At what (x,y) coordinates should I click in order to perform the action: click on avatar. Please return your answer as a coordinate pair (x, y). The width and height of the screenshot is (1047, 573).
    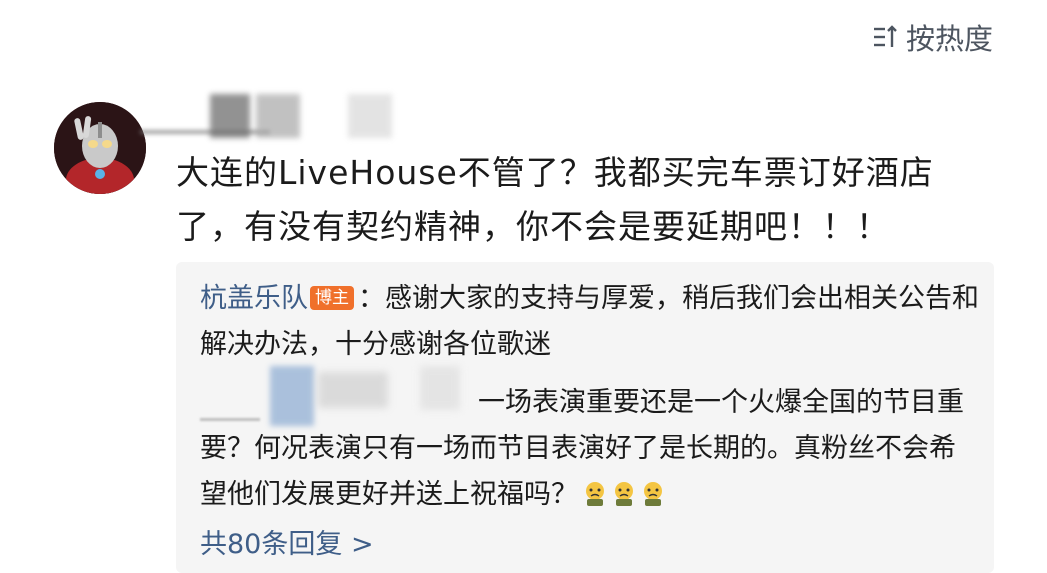
    Looking at the image, I should click on (100, 148).